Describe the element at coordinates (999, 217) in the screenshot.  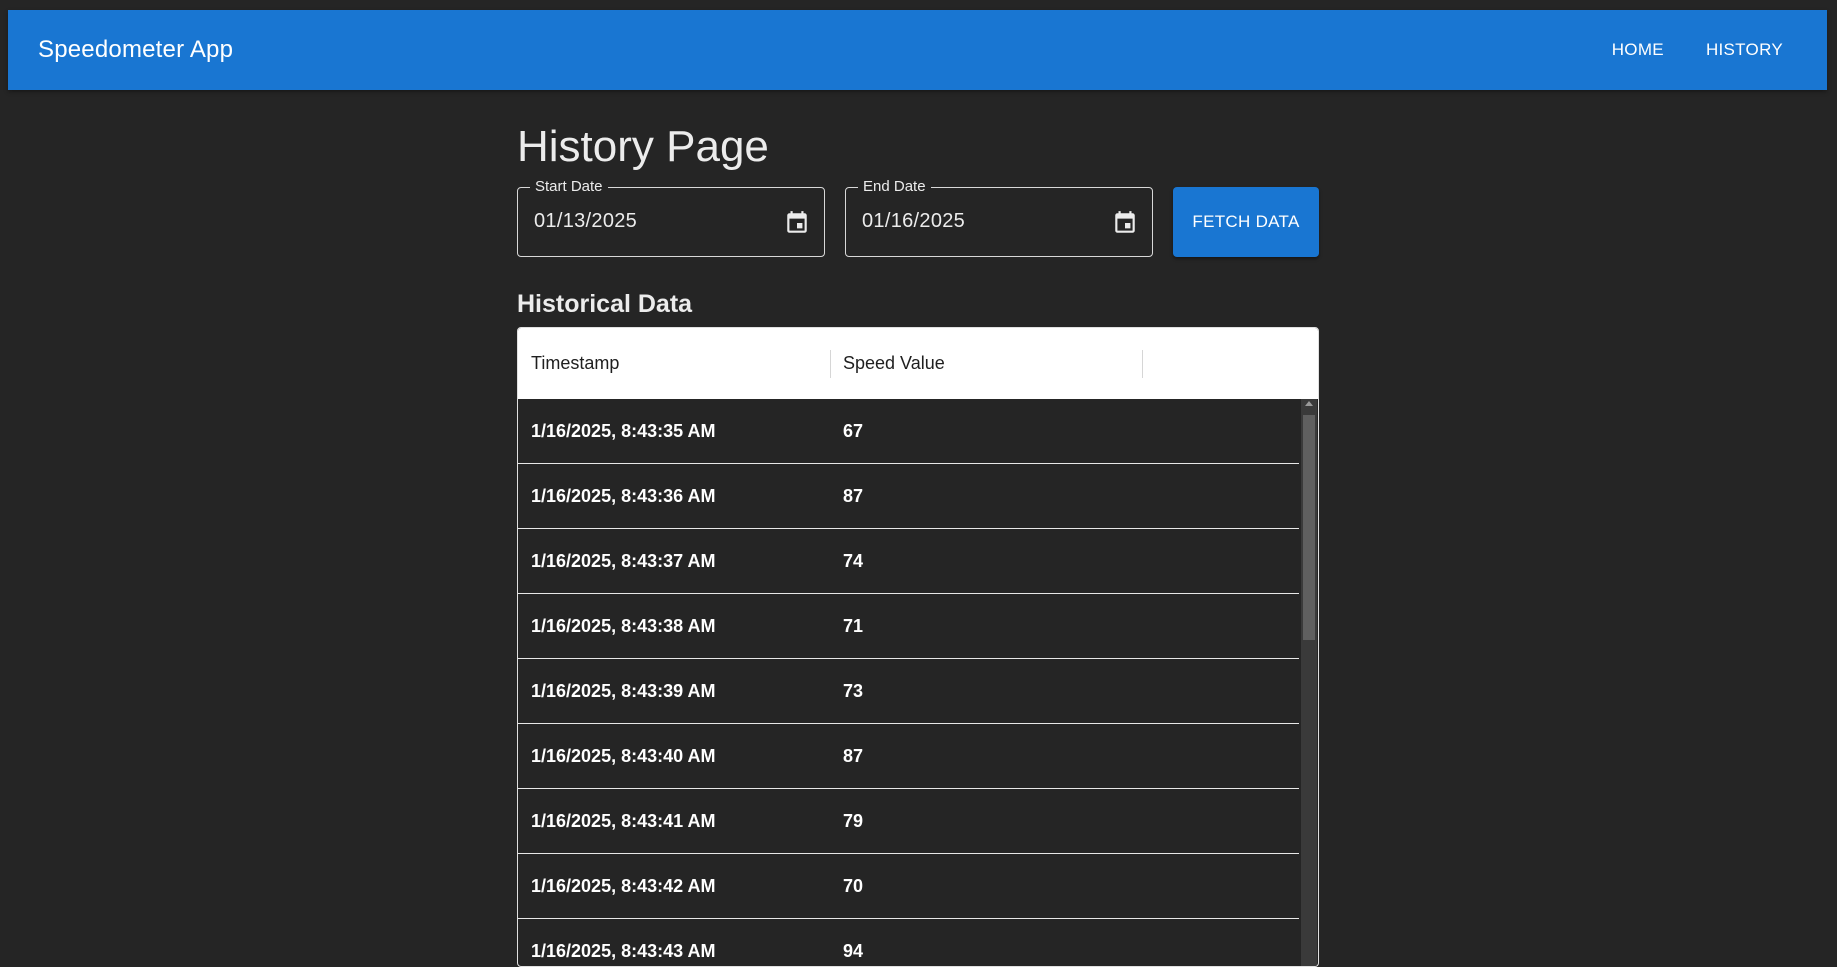
I see `end-date-field: End Date 01/16/2025` at that location.